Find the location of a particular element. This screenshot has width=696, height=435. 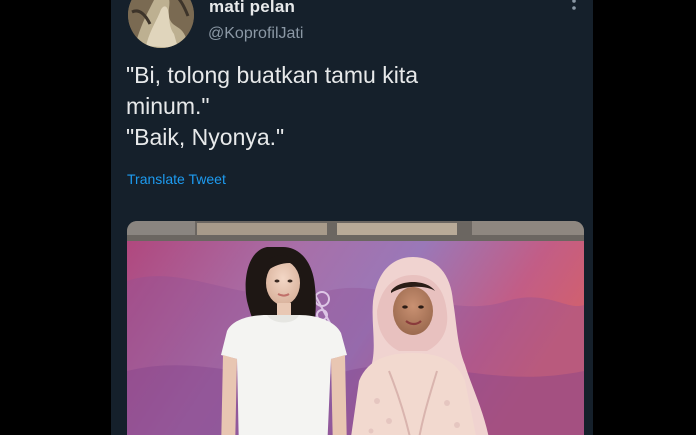

tweet-line-2: minum." is located at coordinates (168, 106).